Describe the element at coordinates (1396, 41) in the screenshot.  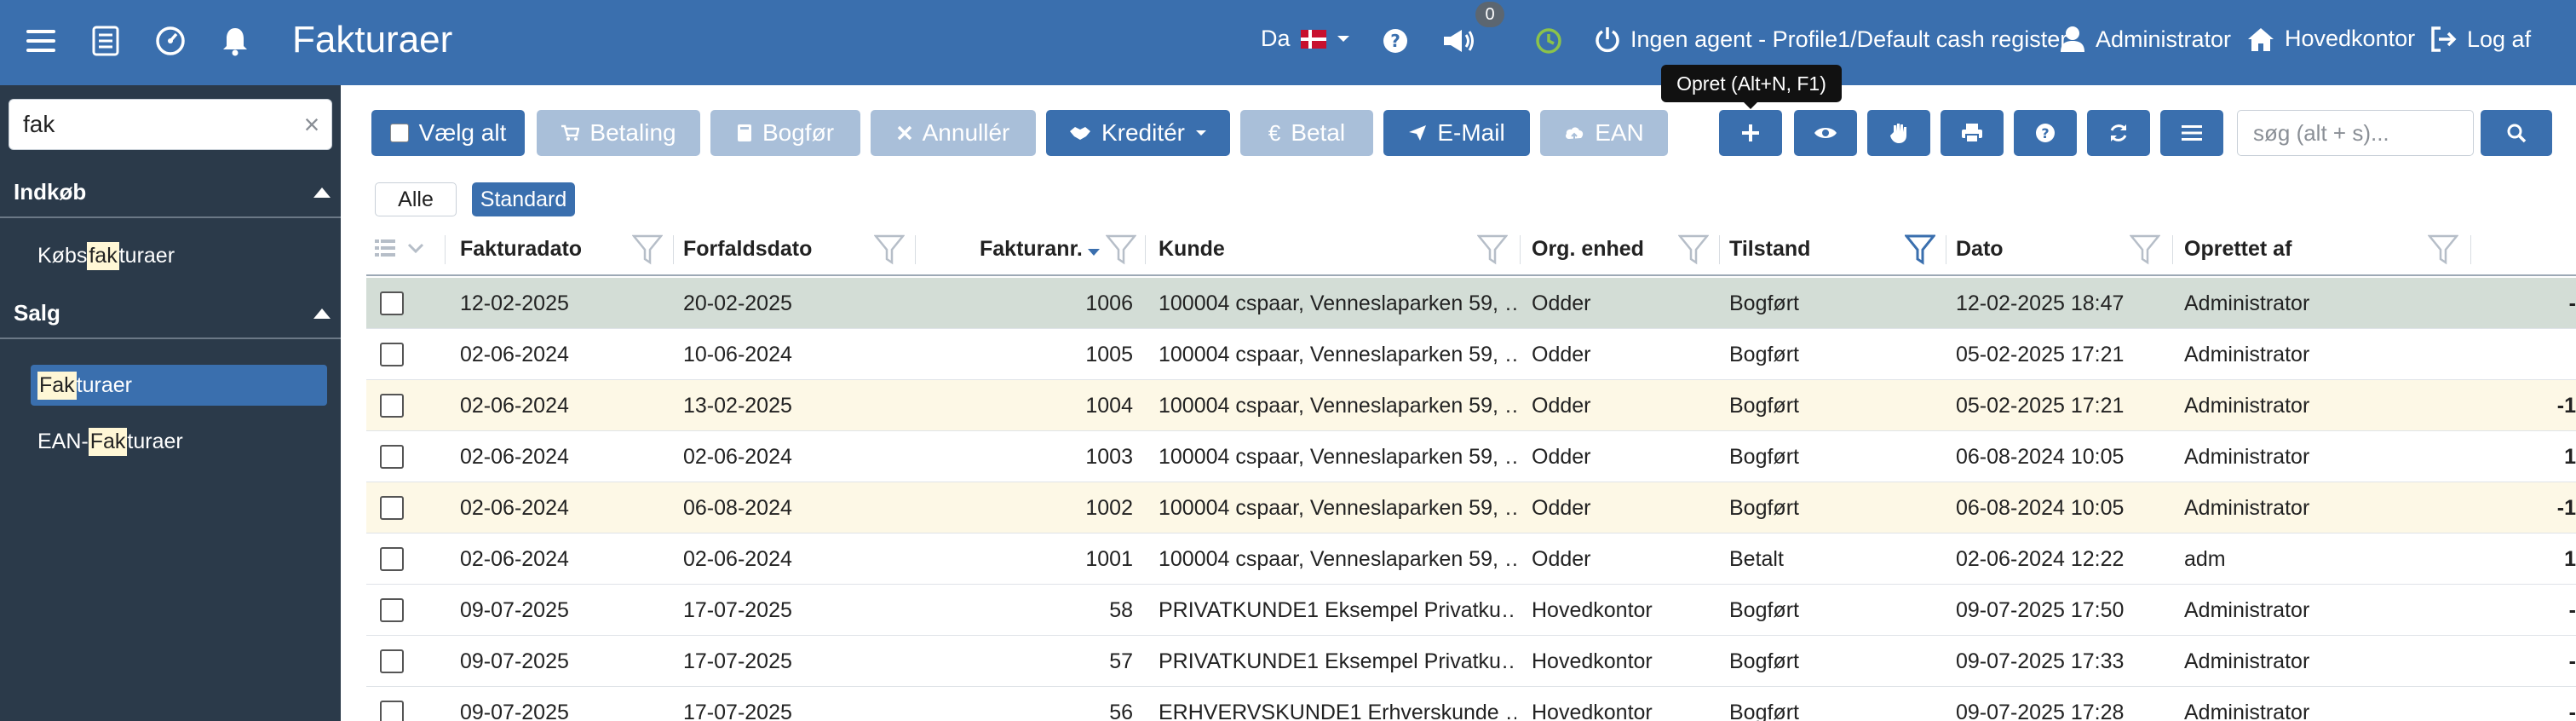
I see `help-icon: ?` at that location.